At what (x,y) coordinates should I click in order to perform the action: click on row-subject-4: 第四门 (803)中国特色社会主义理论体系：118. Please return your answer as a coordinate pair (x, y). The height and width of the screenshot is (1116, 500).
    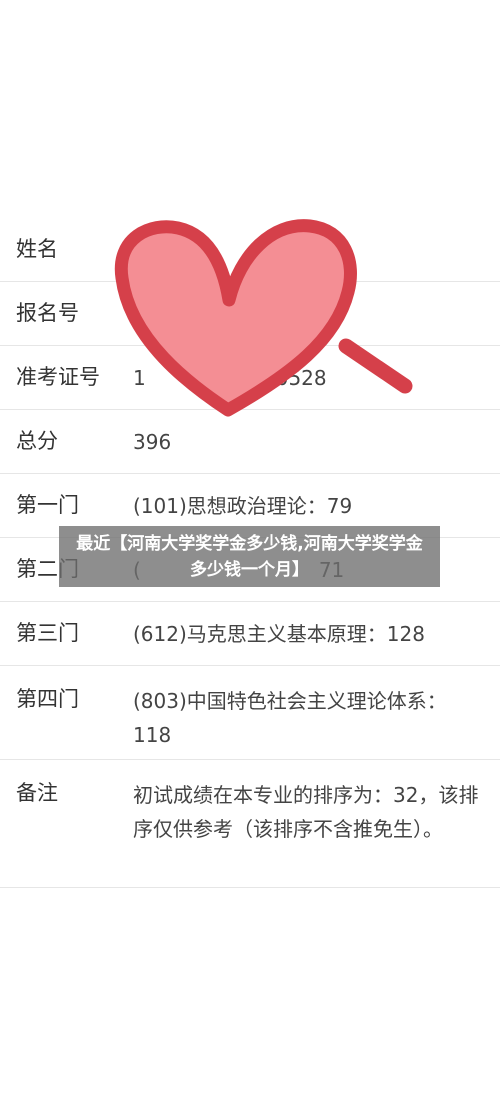
    Looking at the image, I should click on (250, 713).